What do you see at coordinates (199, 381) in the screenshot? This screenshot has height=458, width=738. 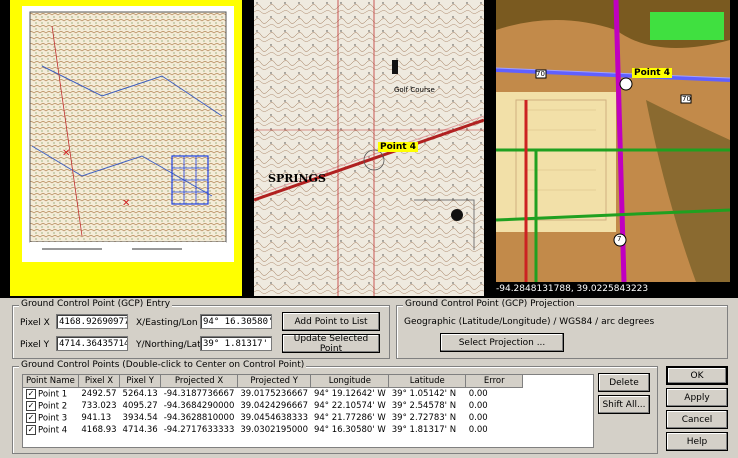 I see `col-projected-x: Projected X` at bounding box center [199, 381].